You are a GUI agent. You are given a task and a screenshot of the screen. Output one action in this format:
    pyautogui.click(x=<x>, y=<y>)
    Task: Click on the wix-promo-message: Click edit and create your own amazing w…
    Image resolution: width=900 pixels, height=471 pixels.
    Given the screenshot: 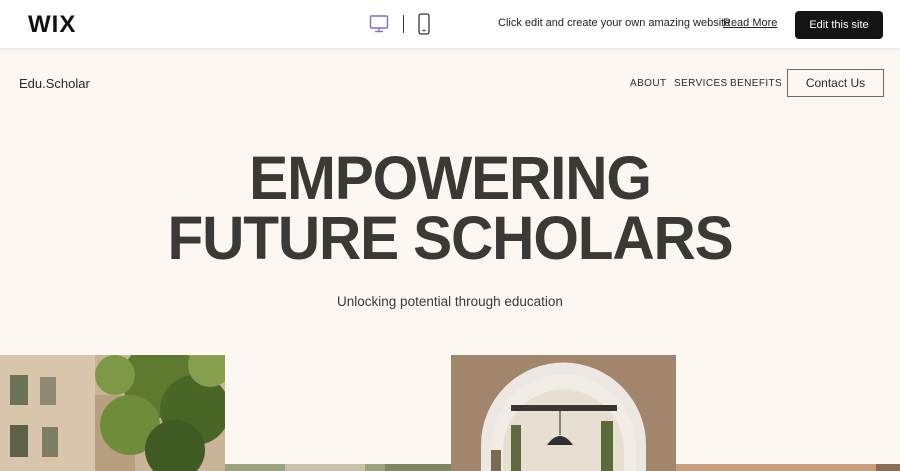 What is the action you would take?
    pyautogui.click(x=614, y=23)
    